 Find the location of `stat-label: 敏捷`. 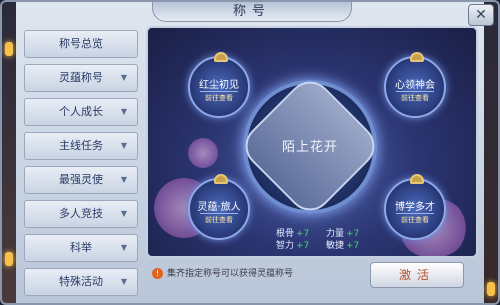

stat-label: 敏捷 is located at coordinates (335, 246).